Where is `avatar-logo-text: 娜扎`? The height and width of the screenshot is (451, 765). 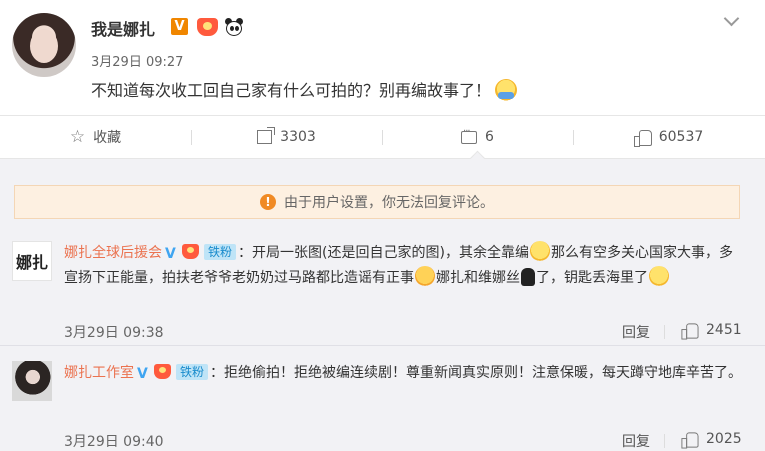 avatar-logo-text: 娜扎 is located at coordinates (31, 262).